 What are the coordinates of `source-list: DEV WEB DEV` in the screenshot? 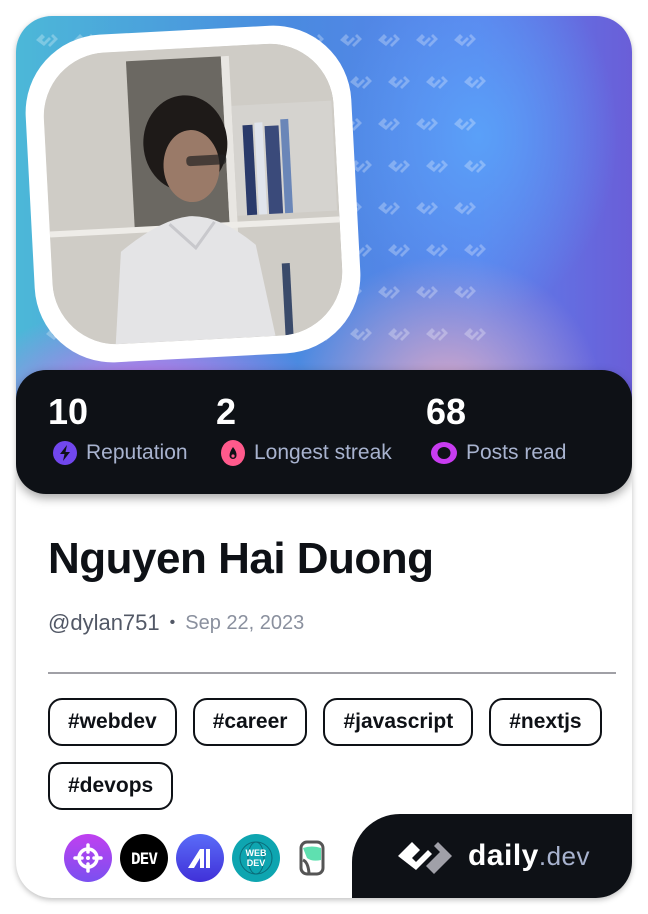 It's located at (200, 858).